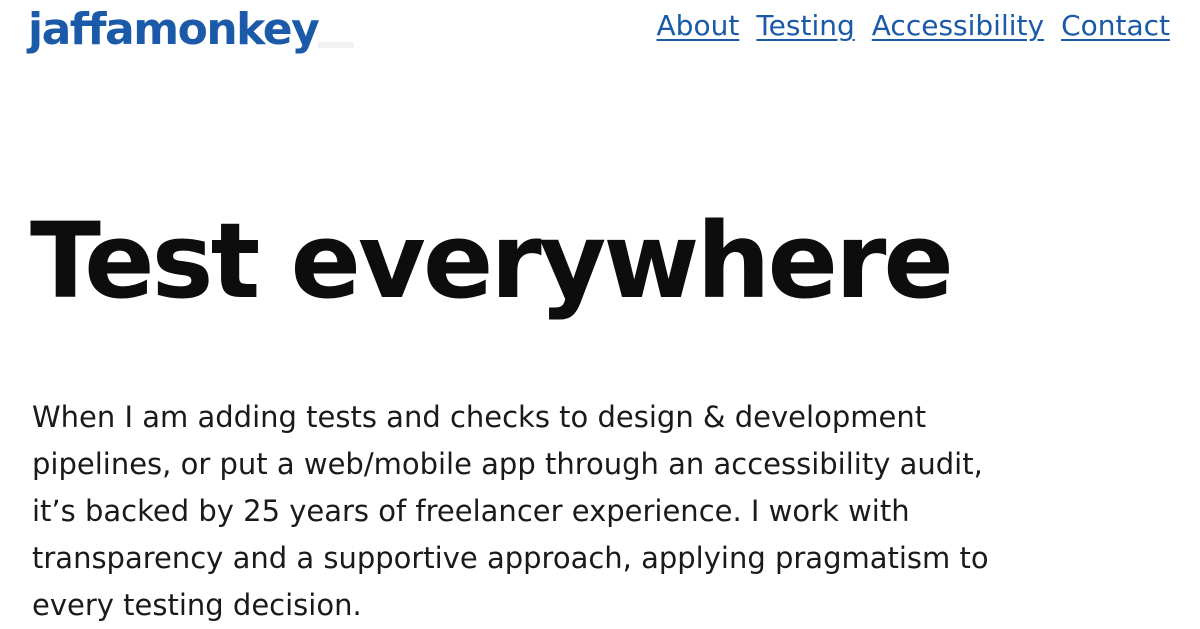 The width and height of the screenshot is (1200, 629). I want to click on nav-link-accessibility: Accessibility, so click(958, 26).